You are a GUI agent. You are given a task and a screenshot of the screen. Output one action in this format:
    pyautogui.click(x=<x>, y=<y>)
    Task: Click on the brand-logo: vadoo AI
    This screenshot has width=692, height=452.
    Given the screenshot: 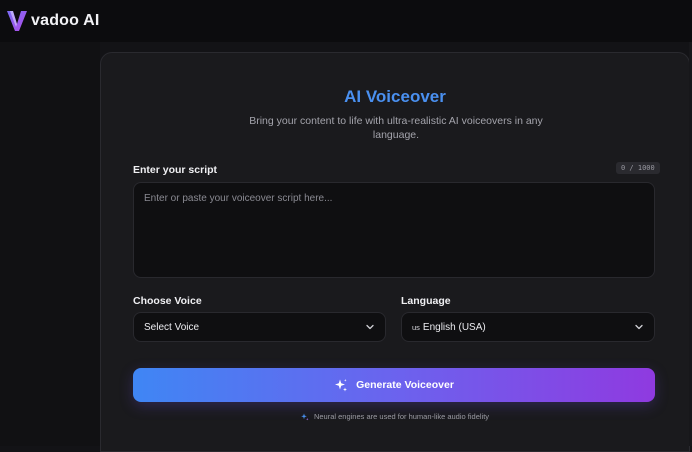 What is the action you would take?
    pyautogui.click(x=53, y=21)
    